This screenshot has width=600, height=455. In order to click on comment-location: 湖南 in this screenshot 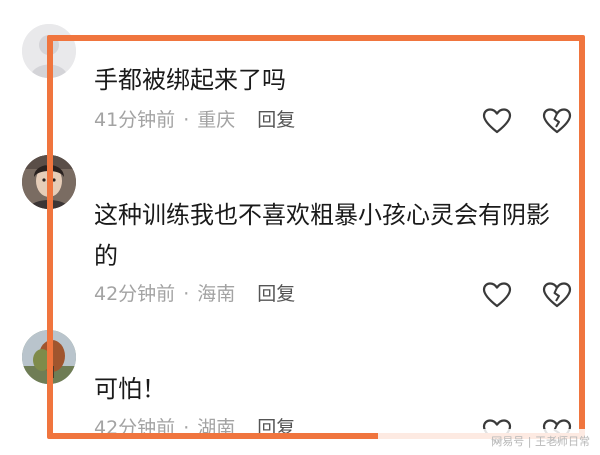, I will do `click(216, 428)`.